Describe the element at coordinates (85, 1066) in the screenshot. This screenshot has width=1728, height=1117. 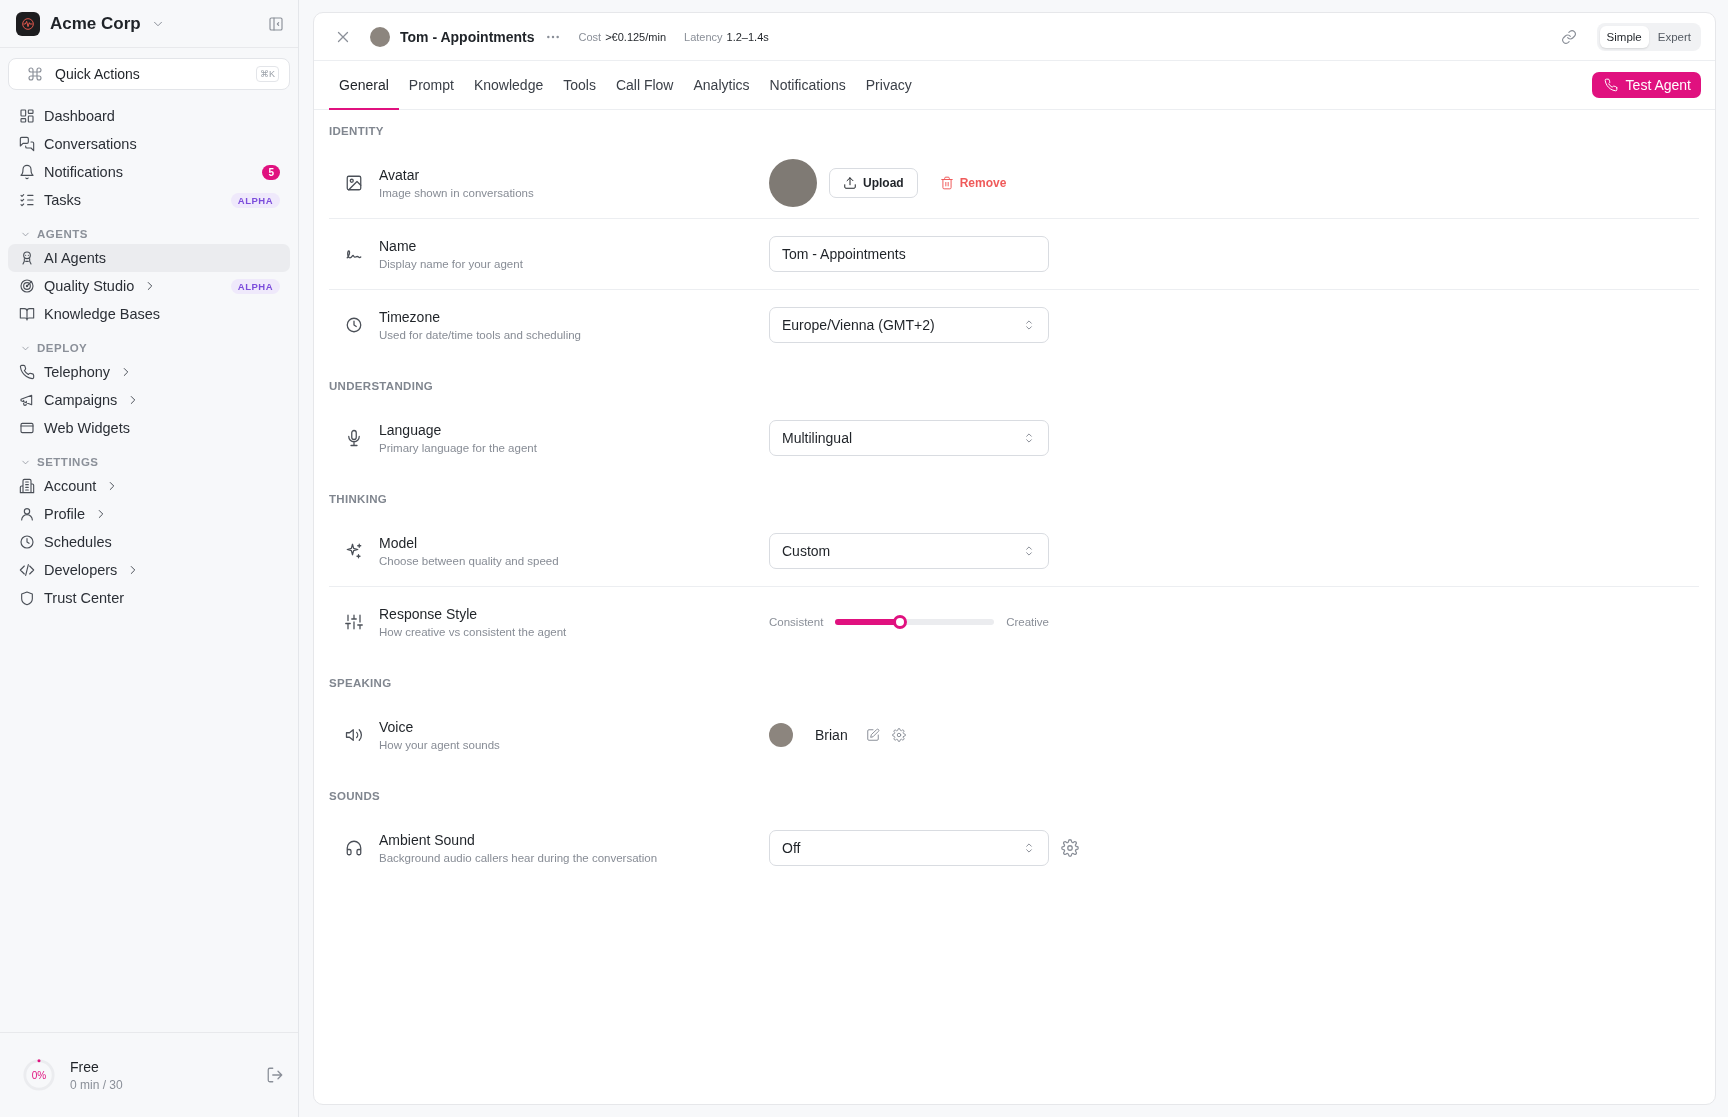
I see `plan-name: Free` at that location.